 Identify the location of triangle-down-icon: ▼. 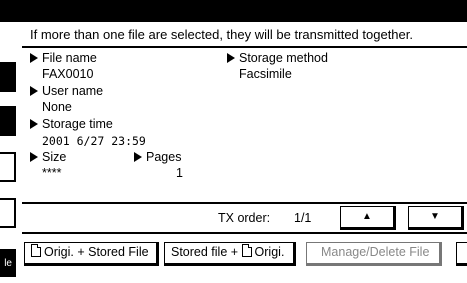
(435, 216).